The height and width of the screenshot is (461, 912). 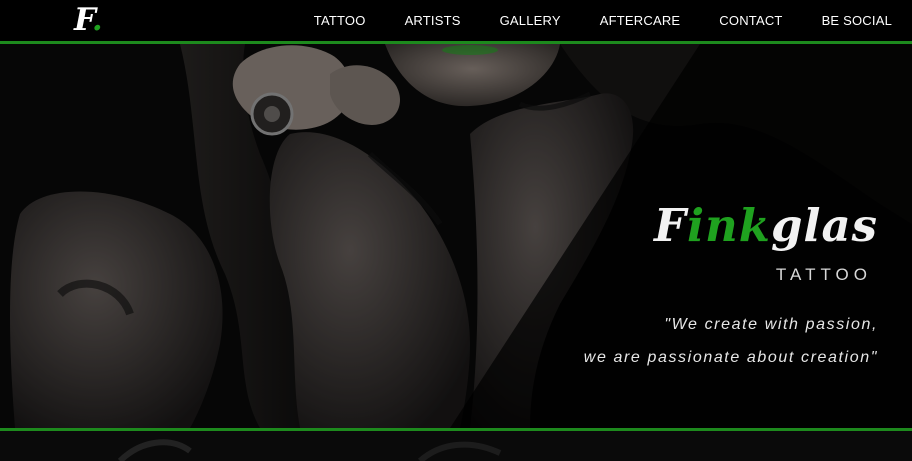 What do you see at coordinates (670, 225) in the screenshot?
I see `brand-part-1: F` at bounding box center [670, 225].